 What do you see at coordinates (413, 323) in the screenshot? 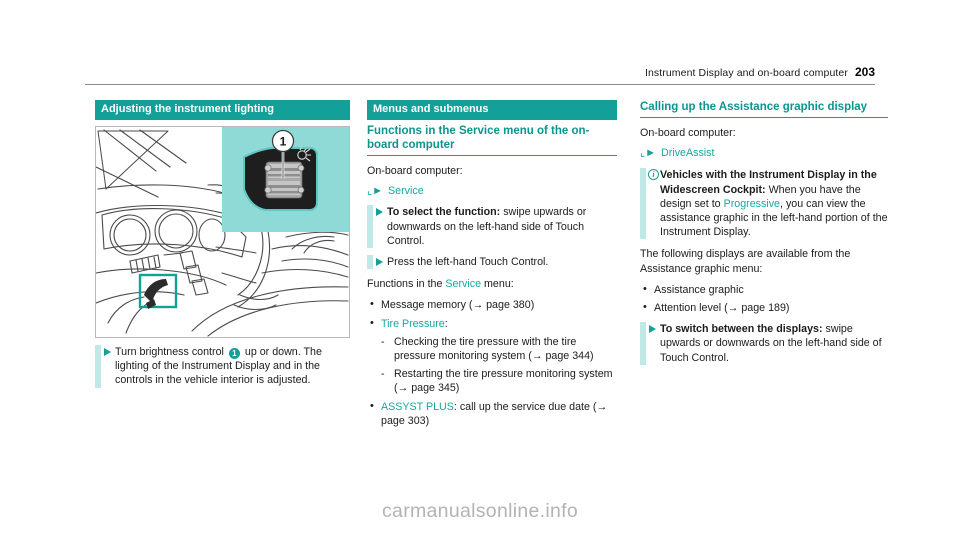
I see `list-item-link: Tire Pressure` at bounding box center [413, 323].